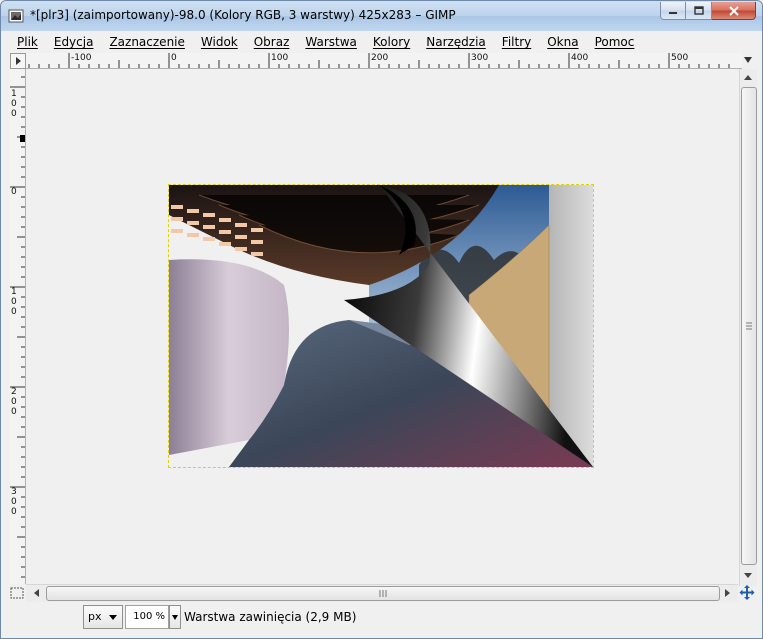 The image size is (763, 639). What do you see at coordinates (174, 58) in the screenshot?
I see `h-ruler-label: 0` at bounding box center [174, 58].